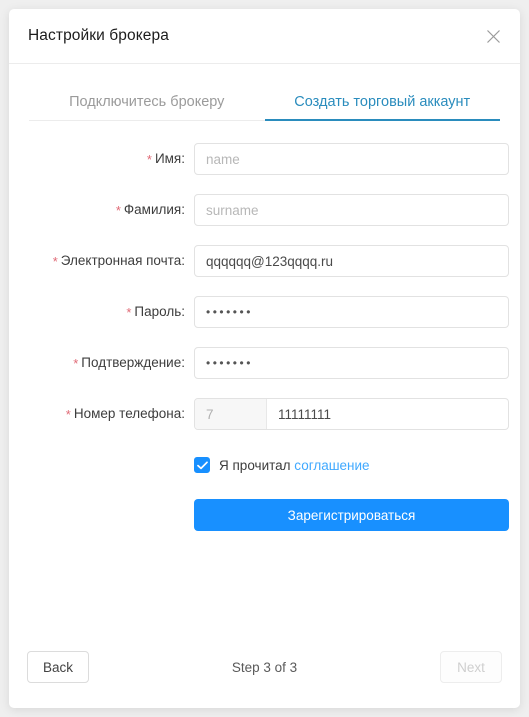  I want to click on label-password-text: Пароль, so click(158, 311).